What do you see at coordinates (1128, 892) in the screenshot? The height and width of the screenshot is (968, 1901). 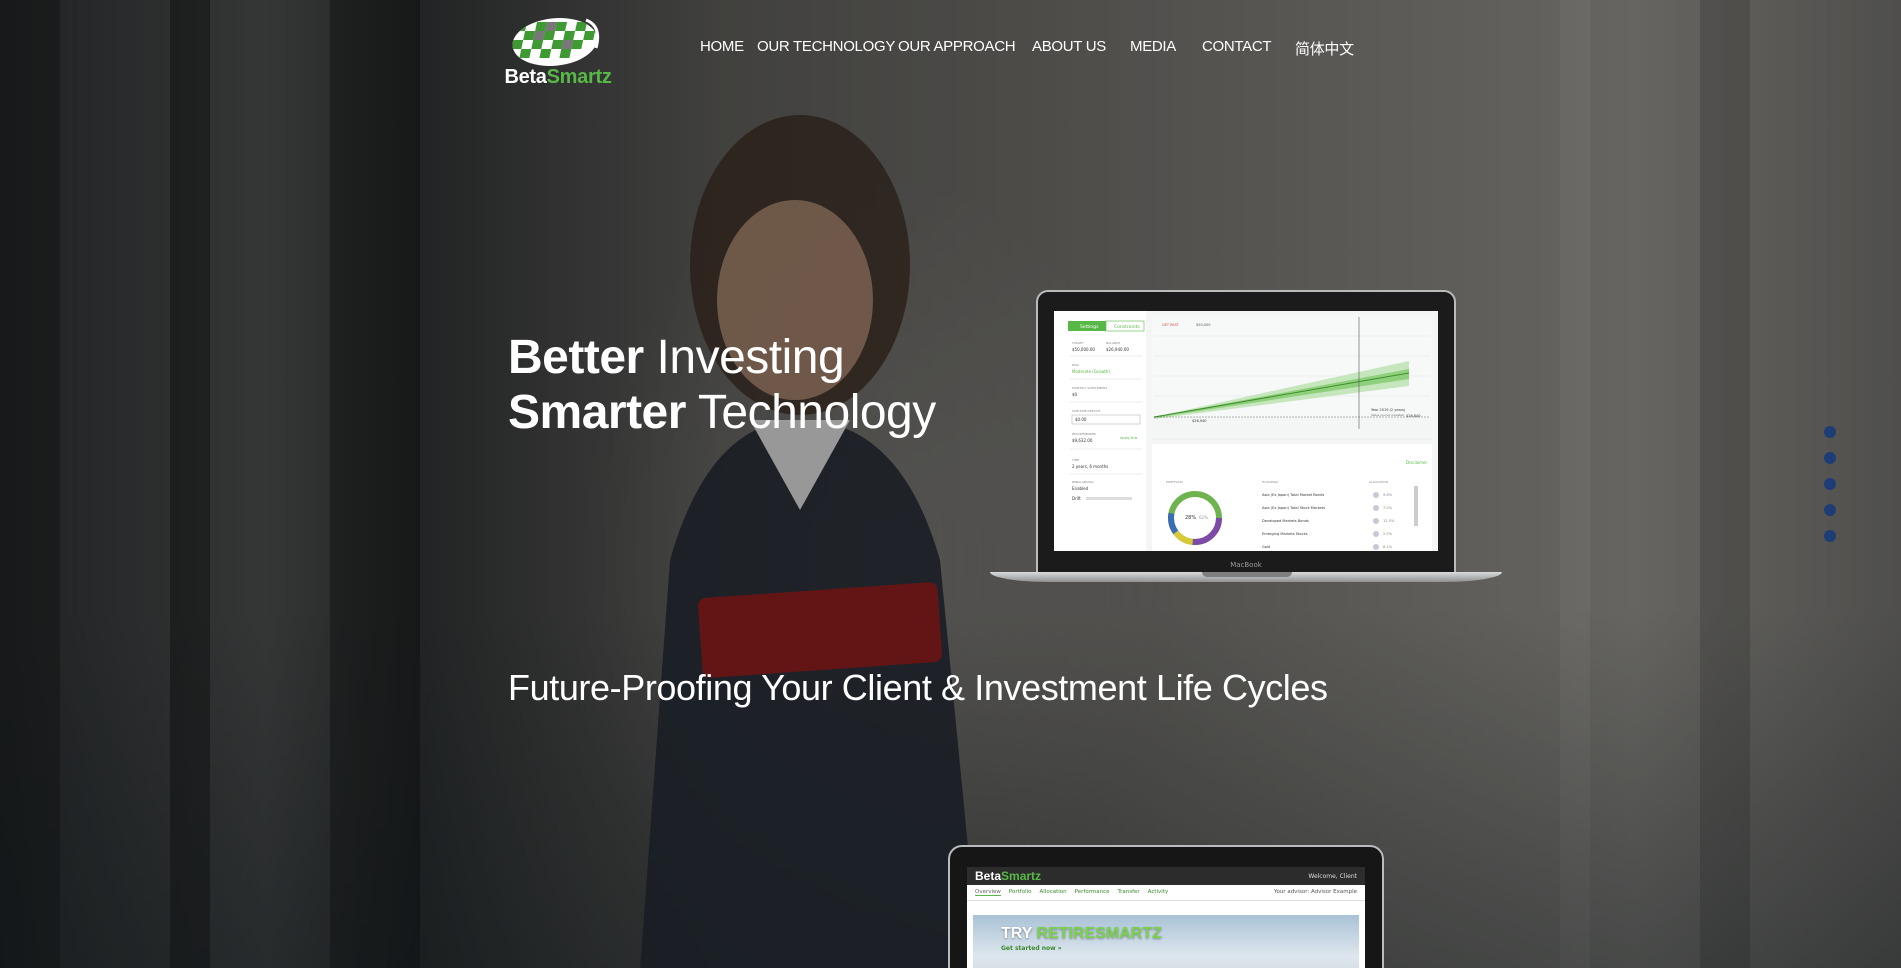 I see `tablet-tab-transfer: Transfer` at bounding box center [1128, 892].